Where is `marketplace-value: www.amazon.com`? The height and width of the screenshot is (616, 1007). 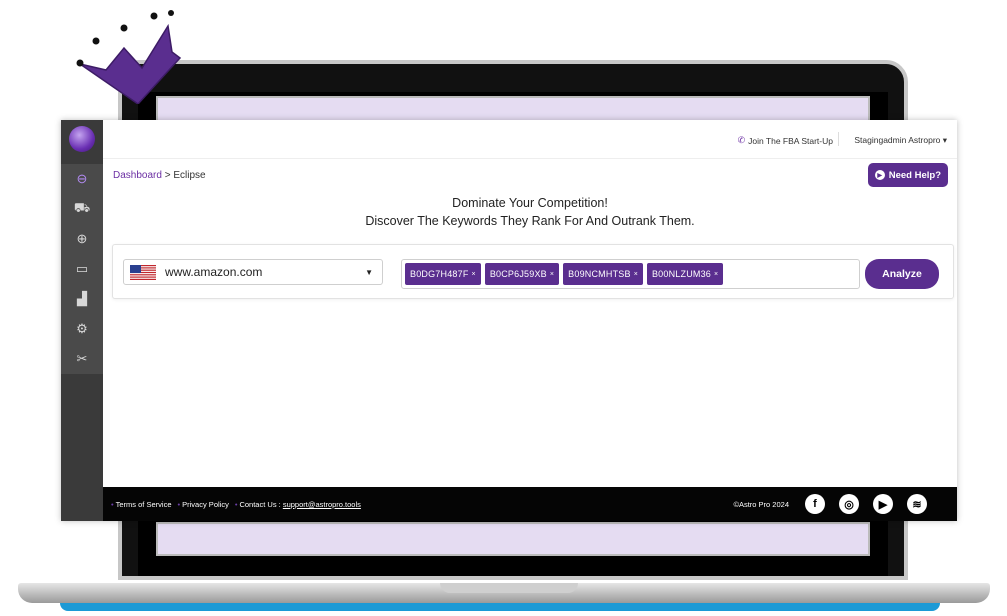
marketplace-value: www.amazon.com is located at coordinates (214, 272).